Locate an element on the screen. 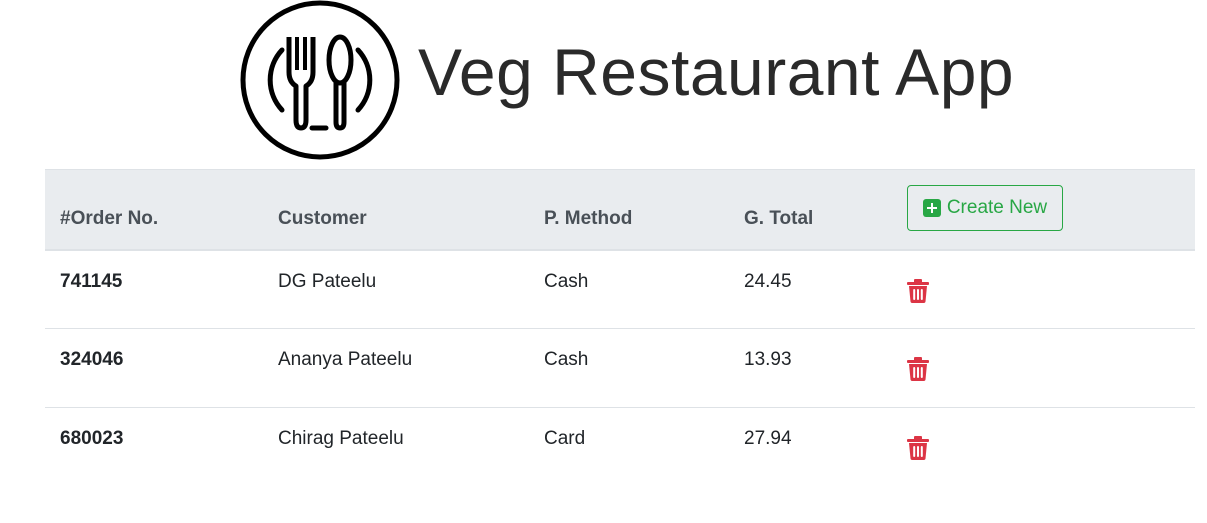  create-new-button: Create New is located at coordinates (985, 208).